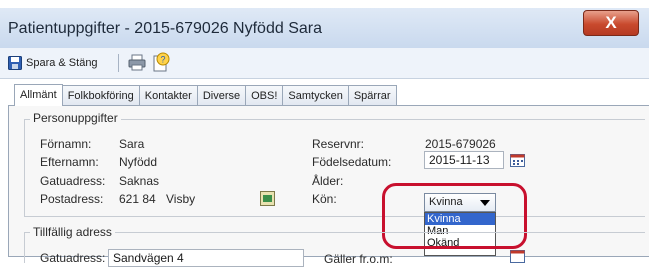 The height and width of the screenshot is (267, 649). I want to click on gatuadress-value: Saknas, so click(139, 181).